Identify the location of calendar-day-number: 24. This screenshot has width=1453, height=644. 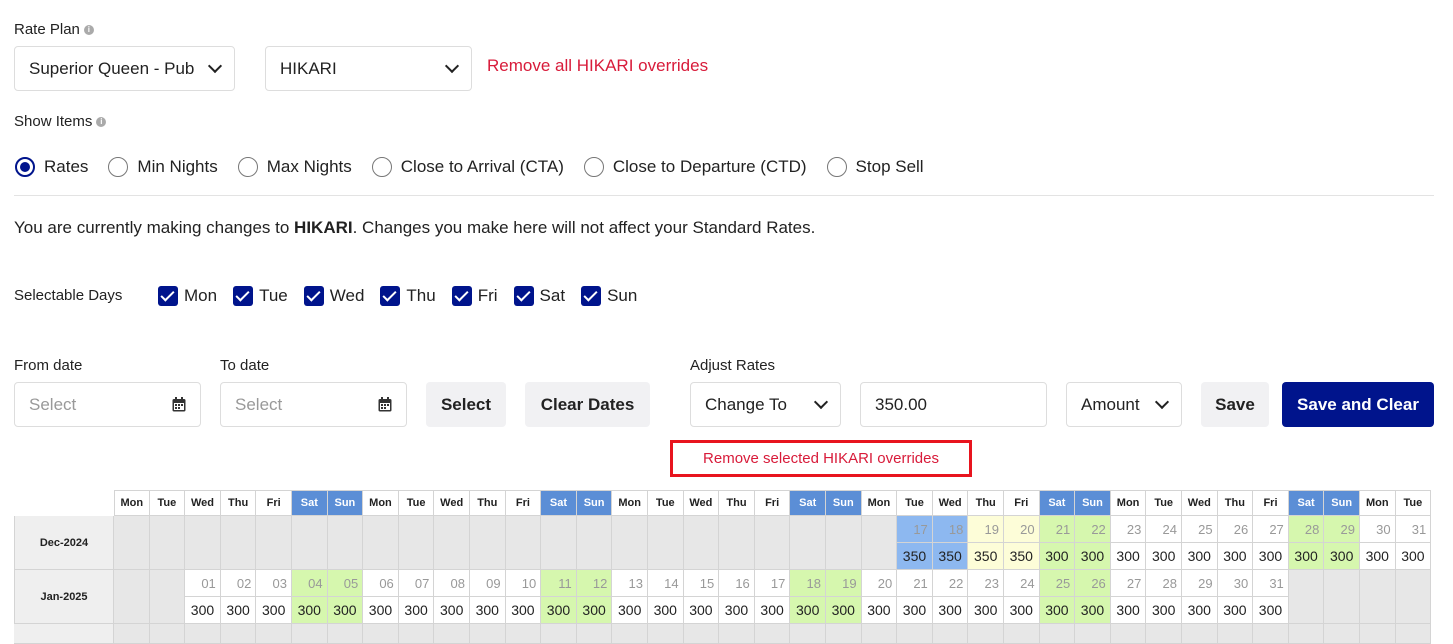
(1022, 583).